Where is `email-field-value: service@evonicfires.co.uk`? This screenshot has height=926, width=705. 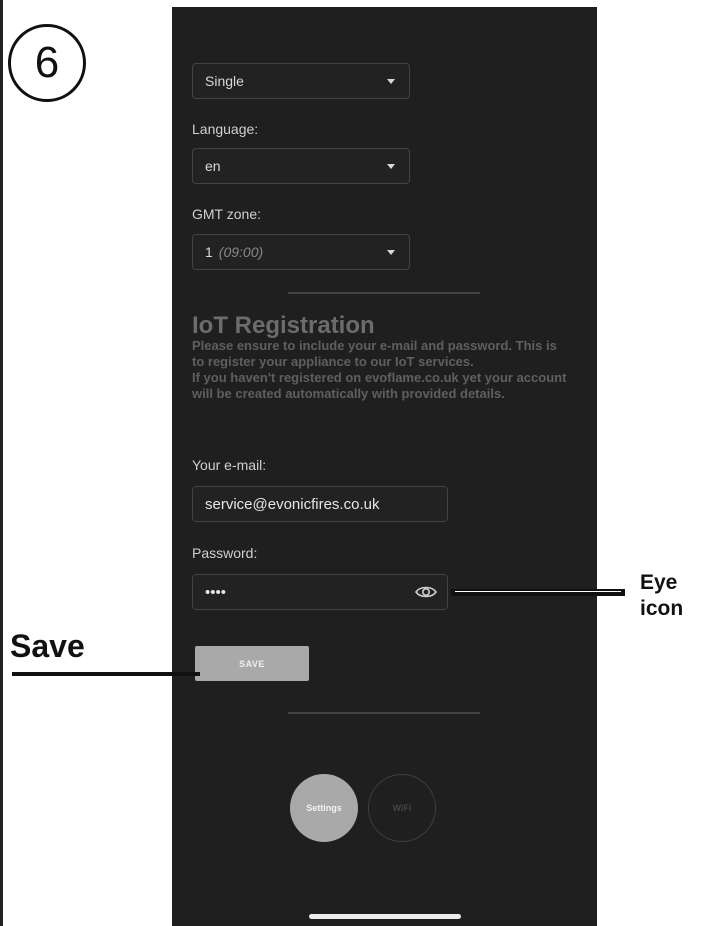
email-field-value: service@evonicfires.co.uk is located at coordinates (292, 504).